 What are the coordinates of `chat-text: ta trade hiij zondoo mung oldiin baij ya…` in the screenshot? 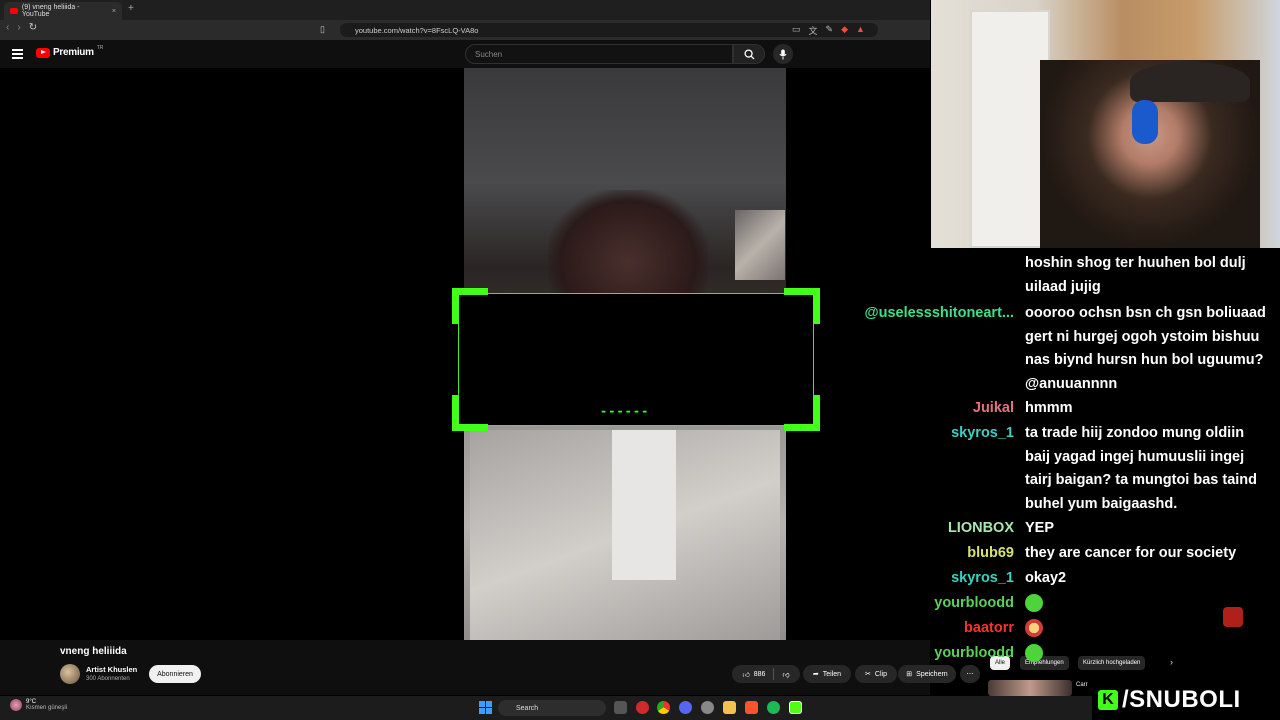 It's located at (1141, 468).